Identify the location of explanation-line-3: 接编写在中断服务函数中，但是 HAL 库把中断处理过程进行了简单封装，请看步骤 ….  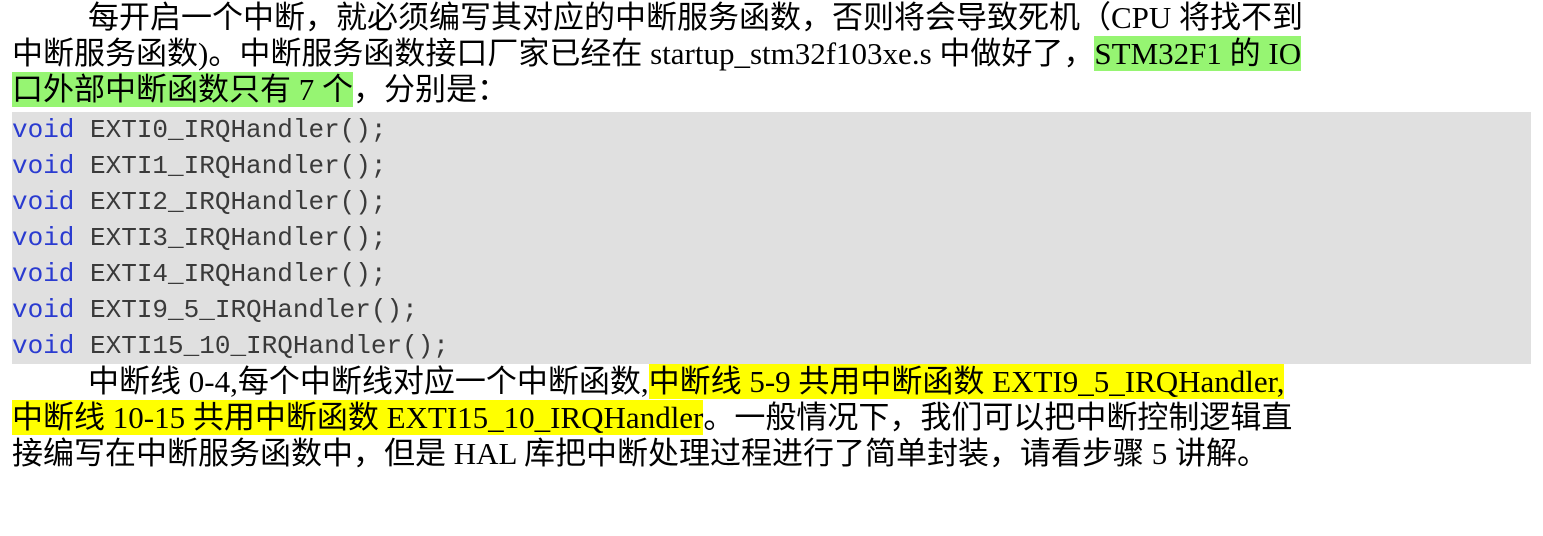
(771, 454).